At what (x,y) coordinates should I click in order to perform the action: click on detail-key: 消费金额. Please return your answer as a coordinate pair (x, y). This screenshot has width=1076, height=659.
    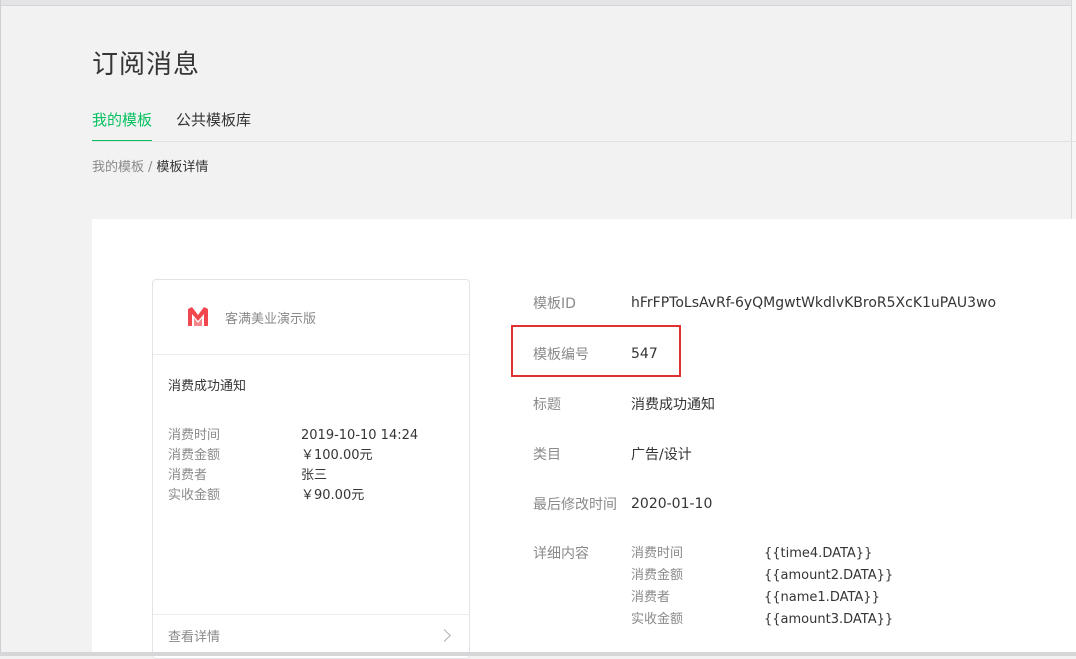
    Looking at the image, I should click on (657, 575).